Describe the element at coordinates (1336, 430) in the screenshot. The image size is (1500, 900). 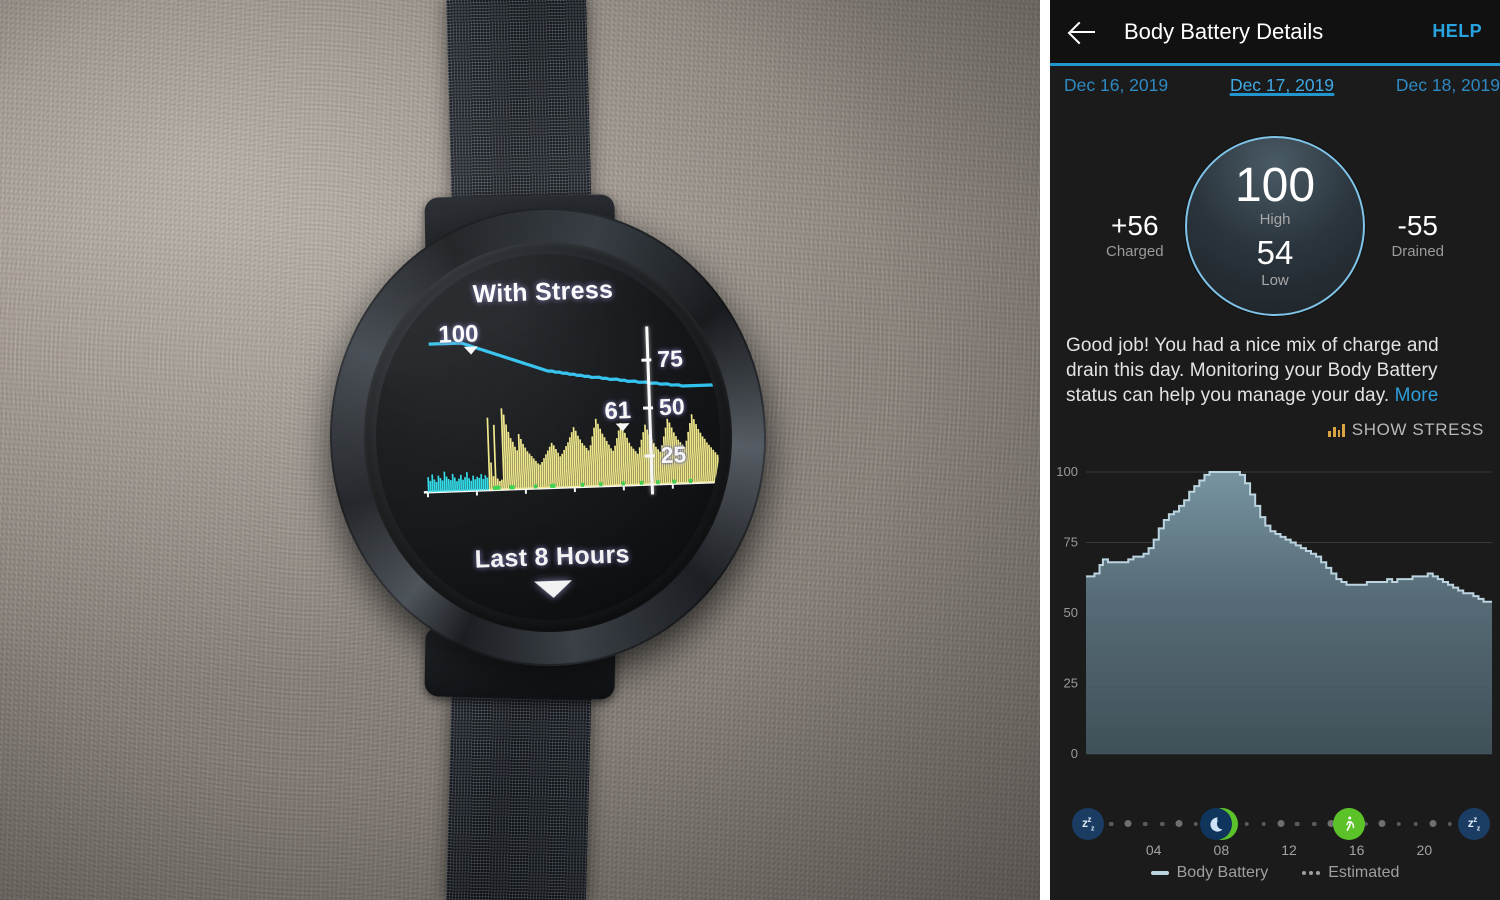
I see `bar-chart-icon` at that location.